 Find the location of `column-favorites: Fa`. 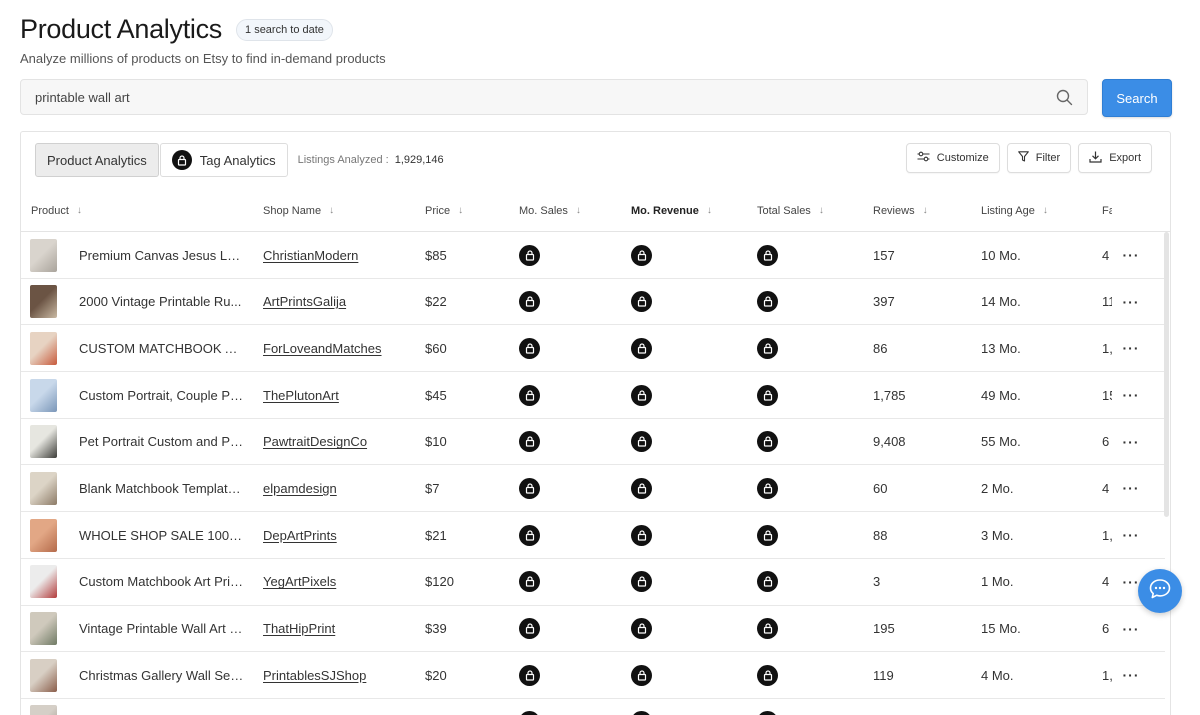

column-favorites: Fa is located at coordinates (1107, 210).